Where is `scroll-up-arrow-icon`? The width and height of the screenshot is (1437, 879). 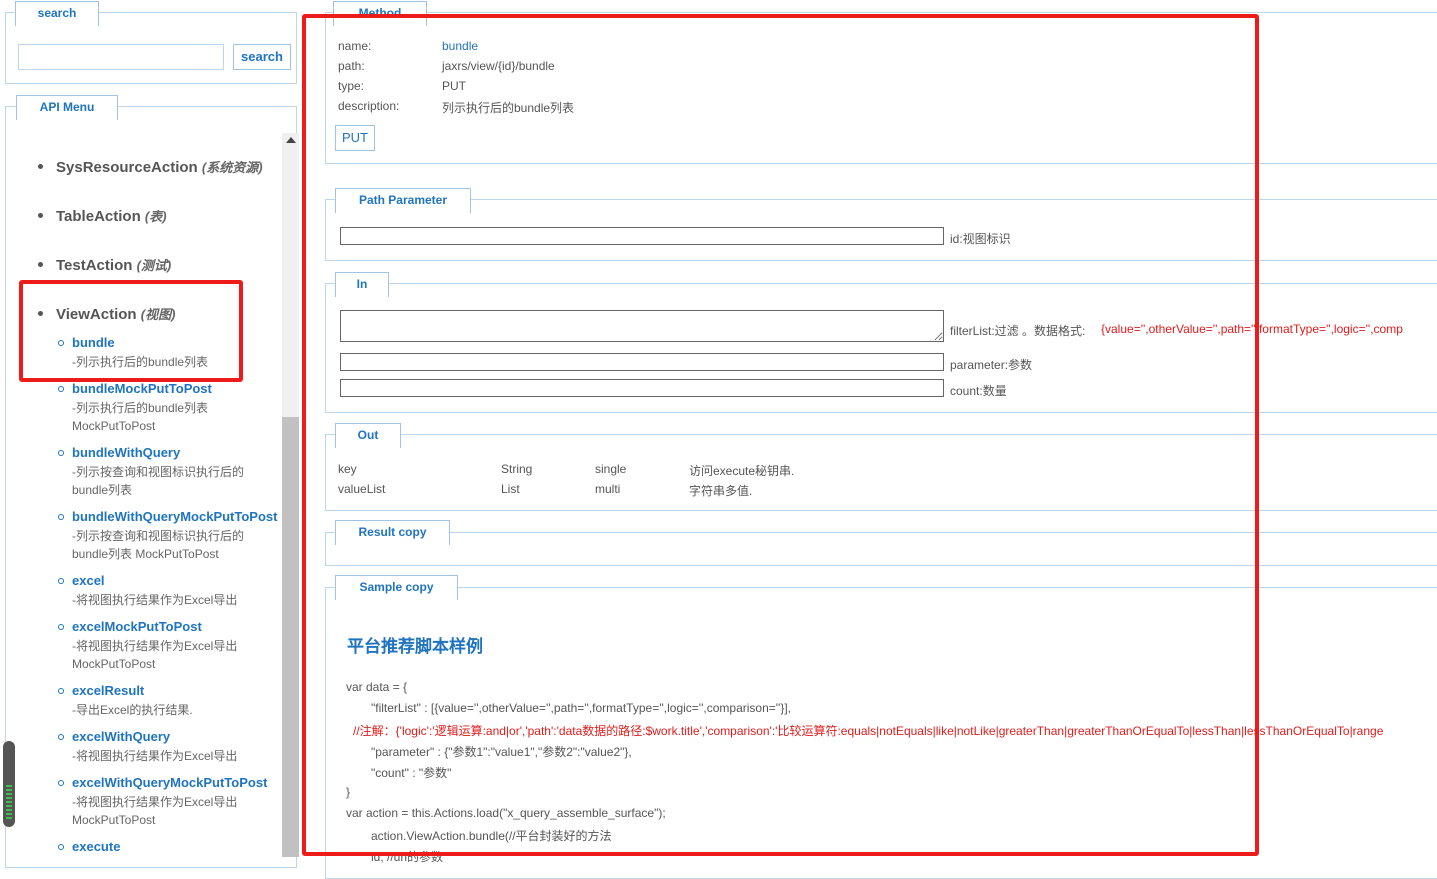 scroll-up-arrow-icon is located at coordinates (291, 140).